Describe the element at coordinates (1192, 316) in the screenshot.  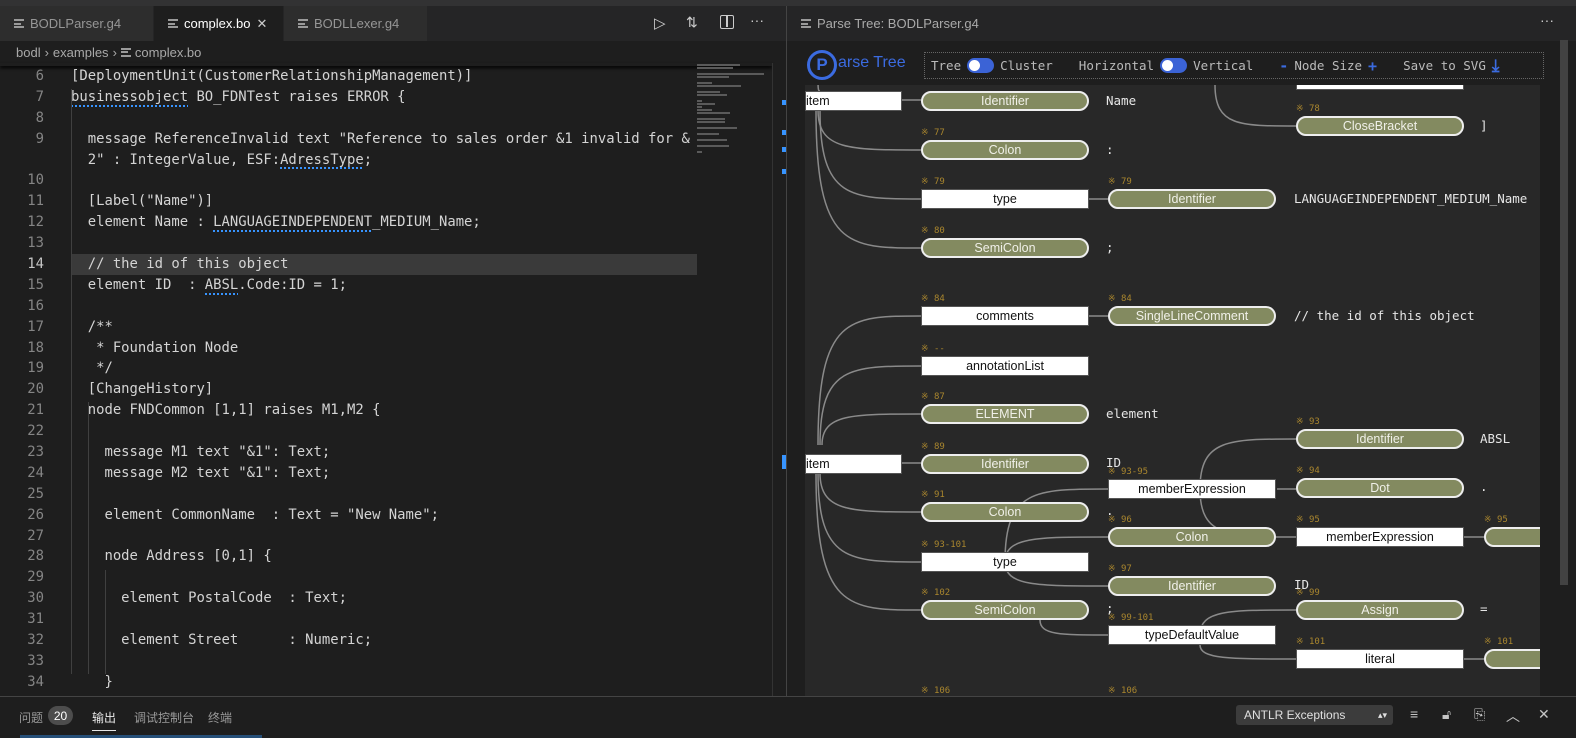
I see `token-node: SingleLineComment` at that location.